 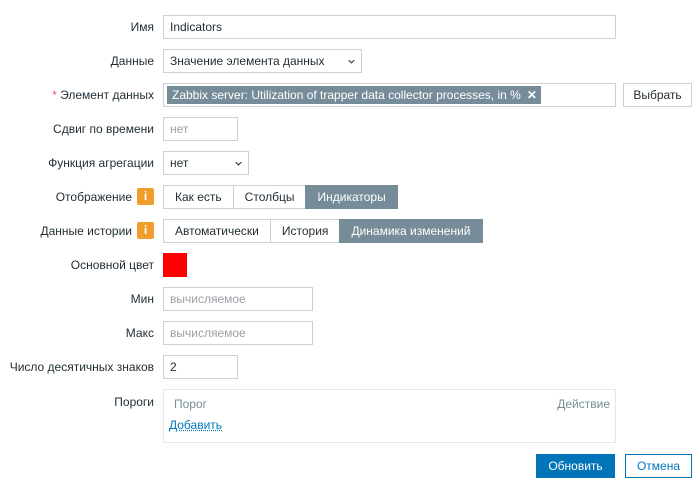 I want to click on max-input: вычисляемое, so click(x=238, y=333).